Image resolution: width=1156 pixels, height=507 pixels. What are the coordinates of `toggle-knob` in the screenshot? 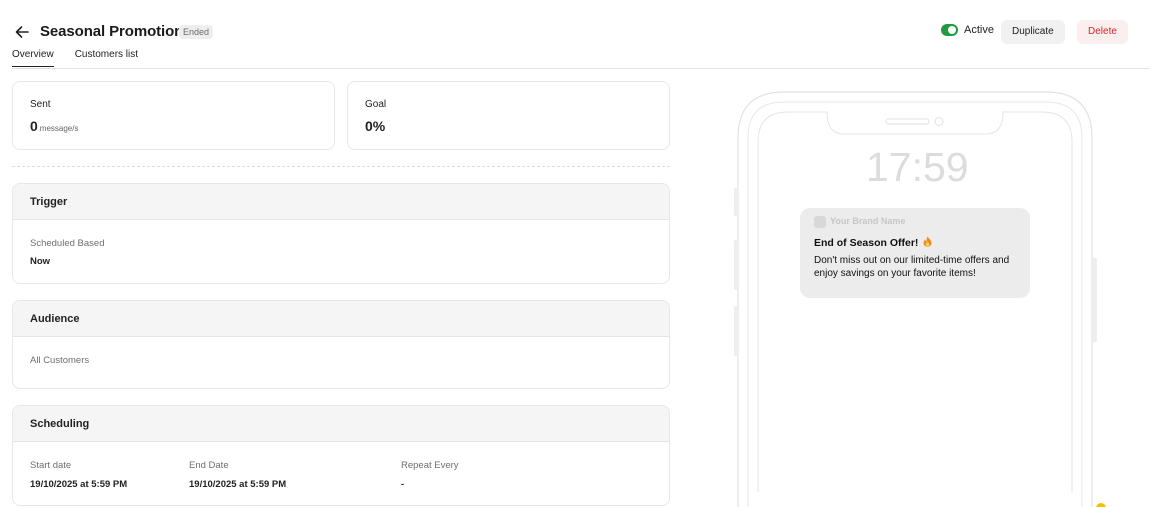 It's located at (952, 30).